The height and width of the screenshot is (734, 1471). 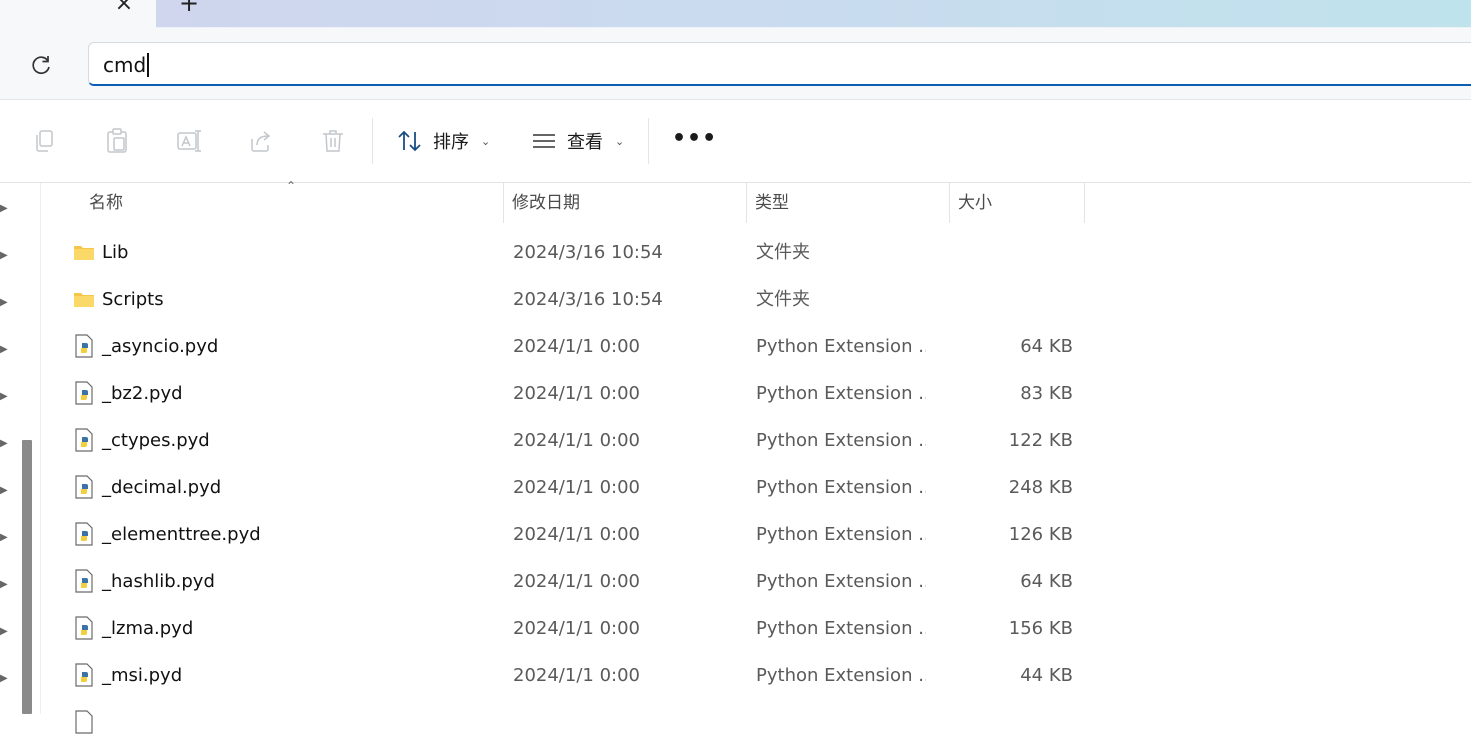 I want to click on address-input: cmd, so click(x=779, y=64).